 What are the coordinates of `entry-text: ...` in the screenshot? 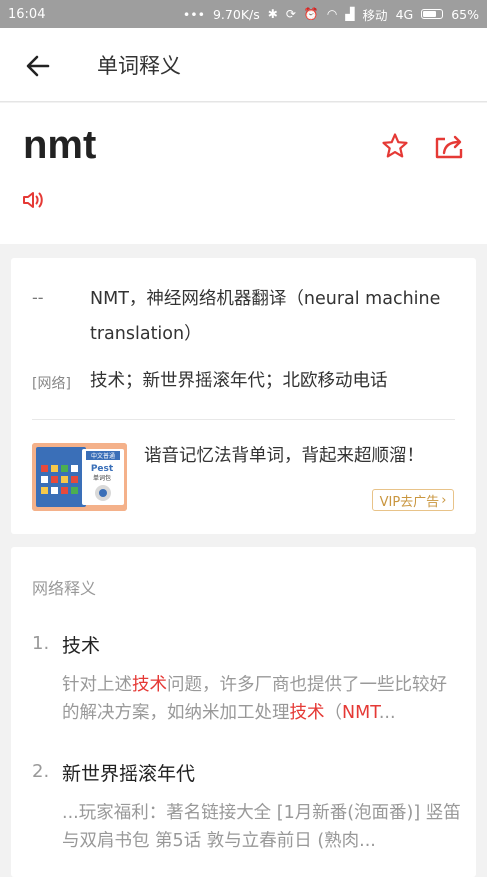 It's located at (387, 713).